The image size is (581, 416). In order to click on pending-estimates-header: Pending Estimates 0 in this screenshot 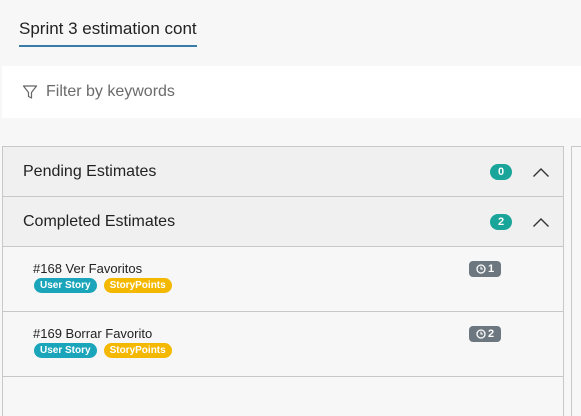, I will do `click(283, 172)`.